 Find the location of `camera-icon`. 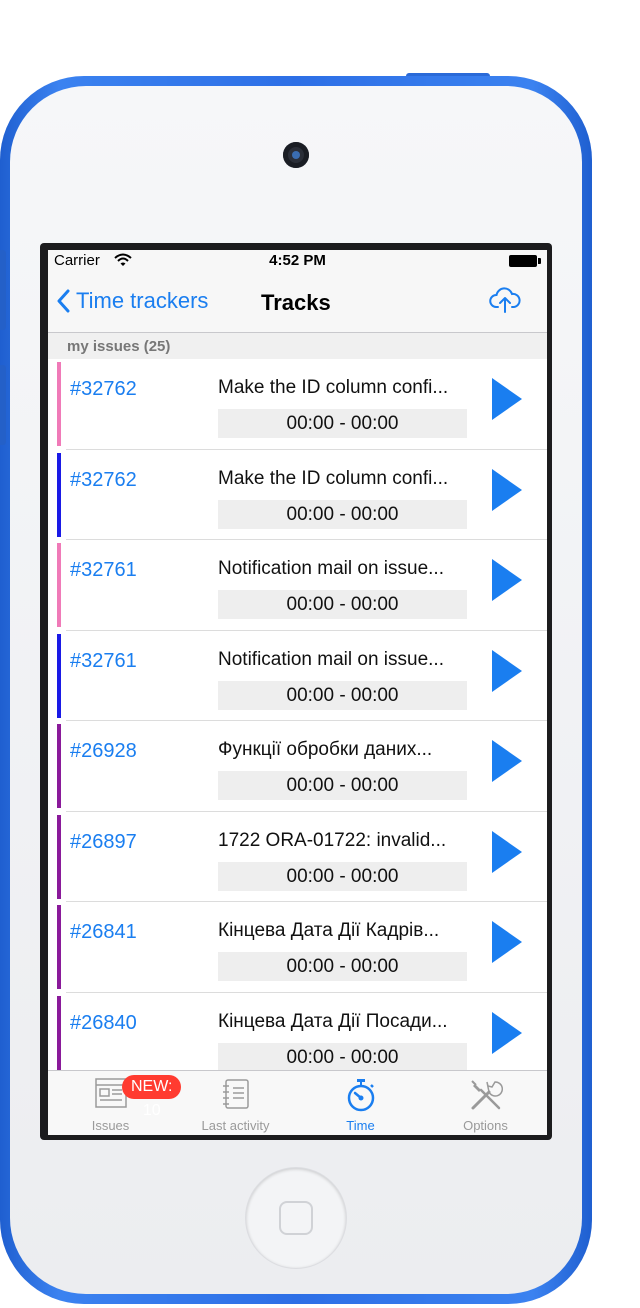

camera-icon is located at coordinates (296, 155).